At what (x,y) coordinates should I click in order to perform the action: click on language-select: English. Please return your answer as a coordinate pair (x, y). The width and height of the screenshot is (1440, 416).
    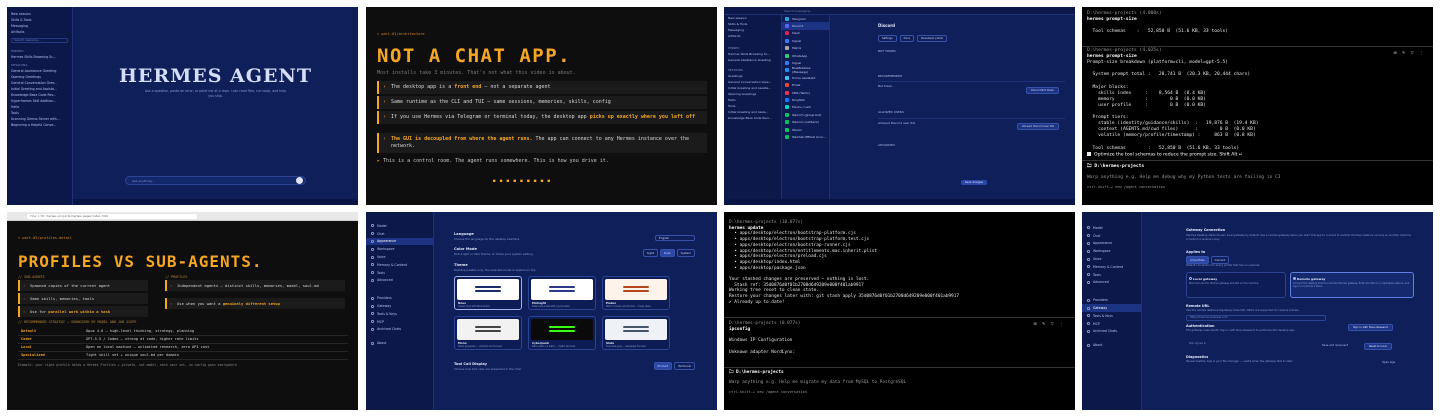
    Looking at the image, I should click on (675, 238).